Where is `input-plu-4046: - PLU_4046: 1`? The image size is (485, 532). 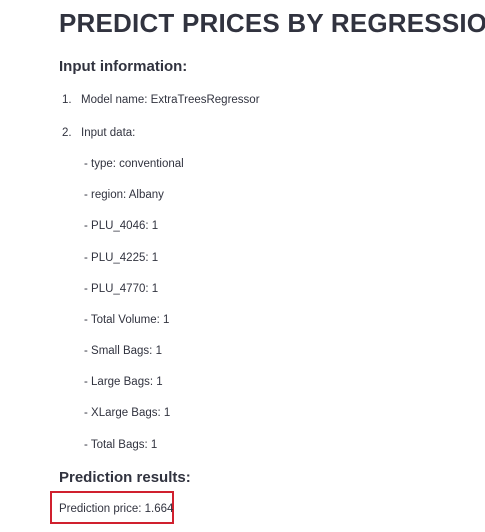
input-plu-4046: - PLU_4046: 1 is located at coordinates (121, 226).